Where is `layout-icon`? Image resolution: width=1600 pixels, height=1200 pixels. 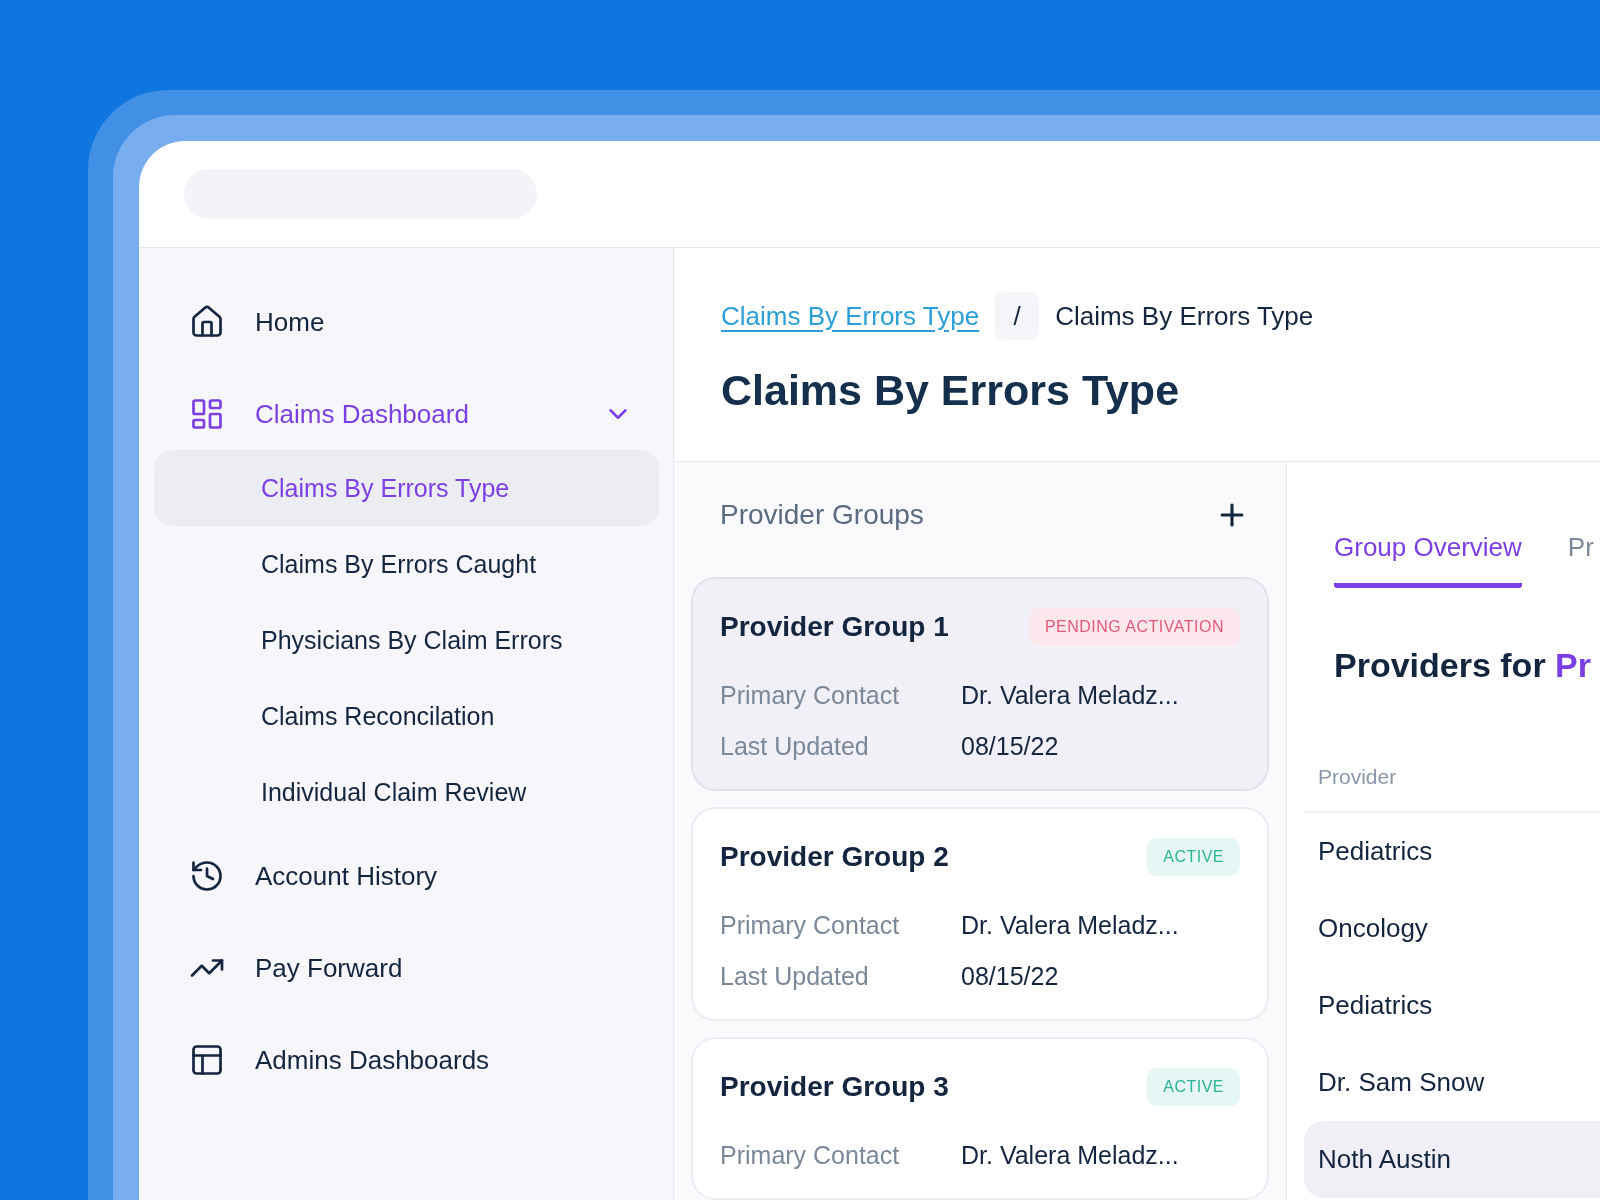 layout-icon is located at coordinates (207, 1060).